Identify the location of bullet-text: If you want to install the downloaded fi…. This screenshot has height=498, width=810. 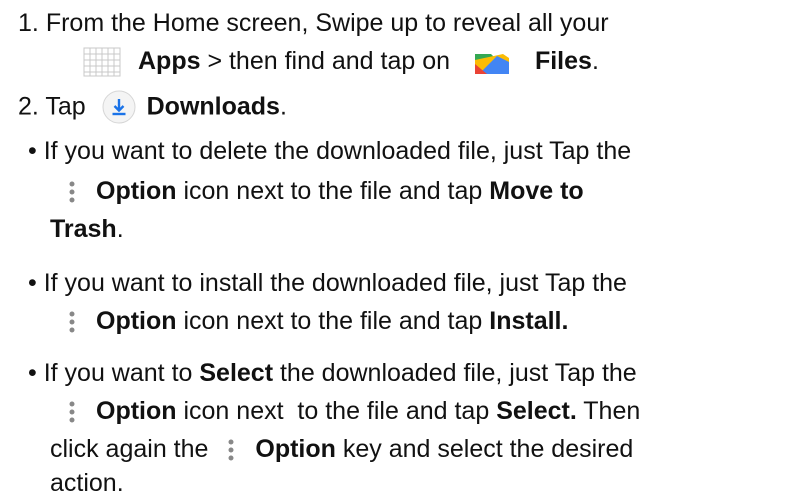
(335, 283).